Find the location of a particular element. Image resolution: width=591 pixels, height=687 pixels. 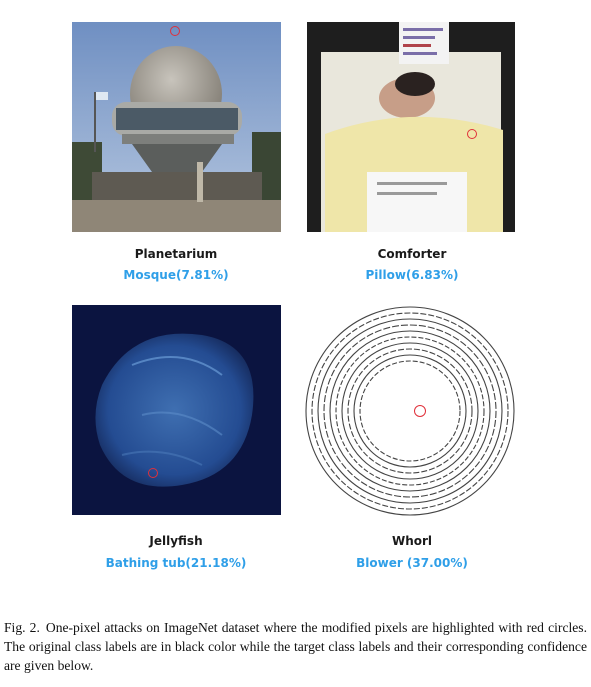

target-label-planetarium: Mosque(7.81%) is located at coordinates (176, 275).